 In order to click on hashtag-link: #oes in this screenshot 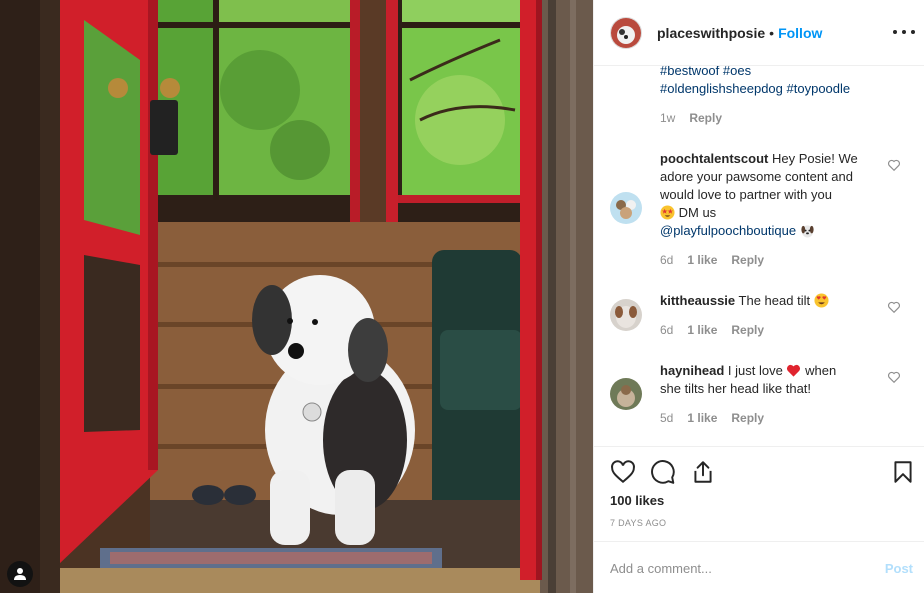, I will do `click(737, 72)`.